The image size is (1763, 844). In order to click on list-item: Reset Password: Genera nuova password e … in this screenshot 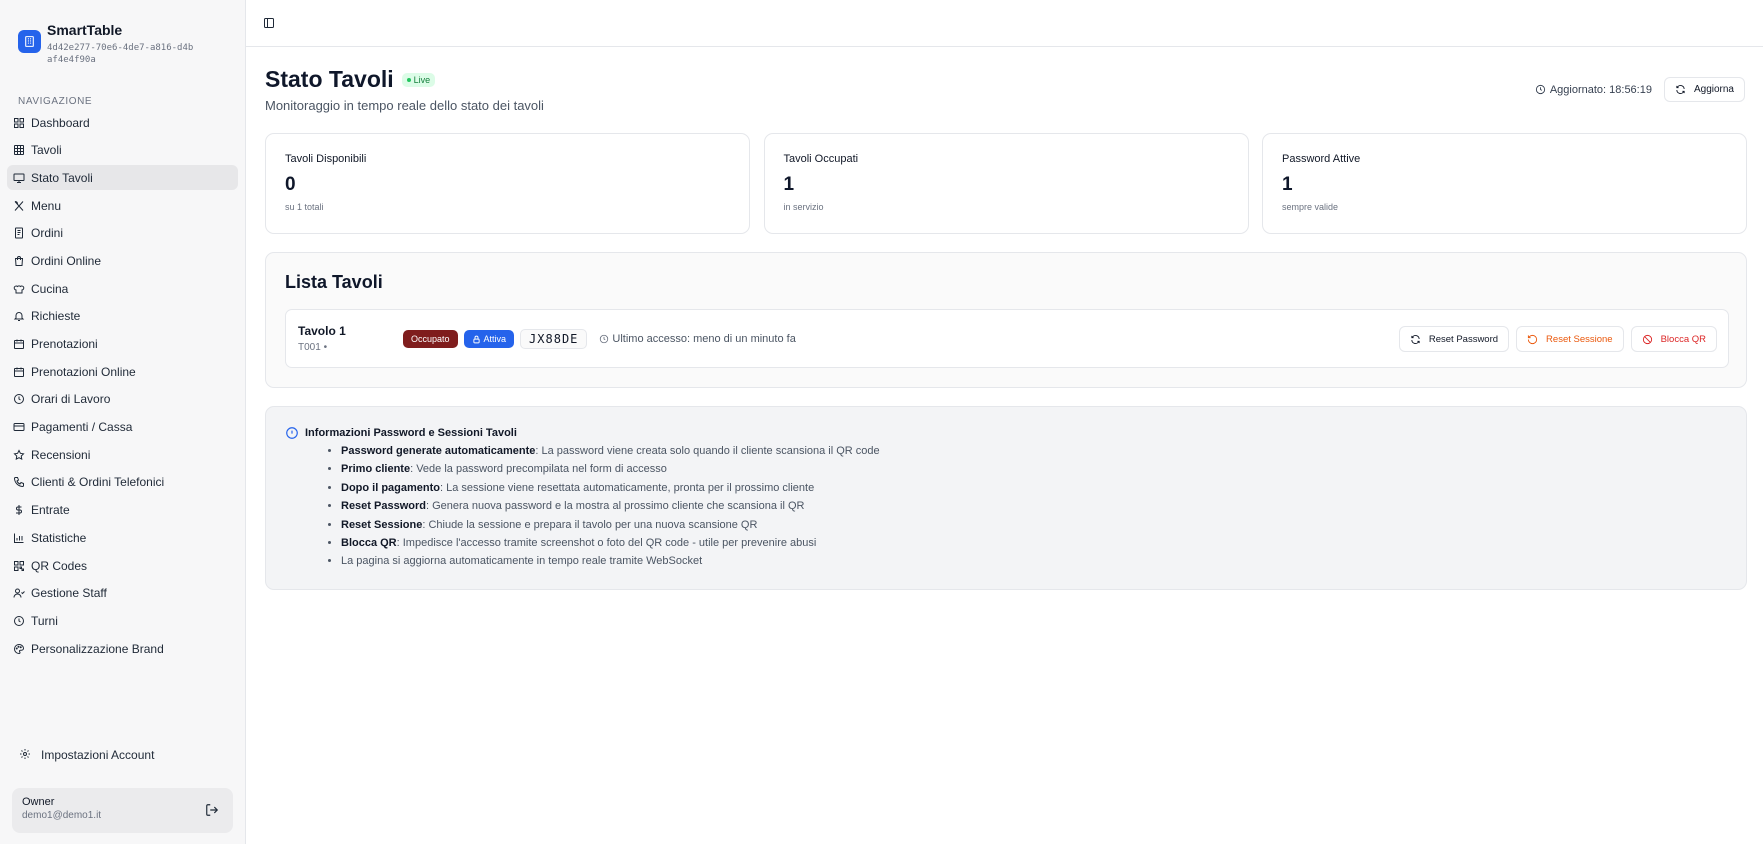, I will do `click(1034, 506)`.